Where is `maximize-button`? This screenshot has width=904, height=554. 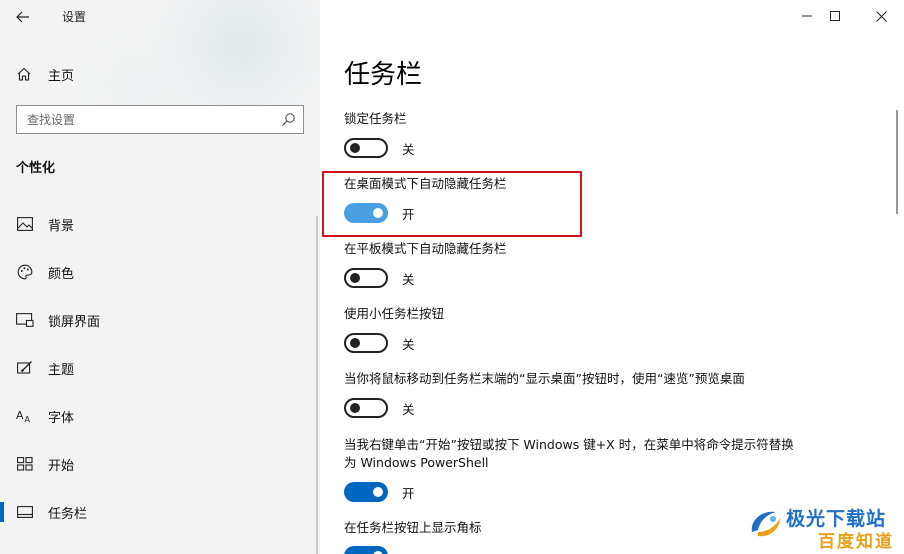
maximize-button is located at coordinates (835, 16).